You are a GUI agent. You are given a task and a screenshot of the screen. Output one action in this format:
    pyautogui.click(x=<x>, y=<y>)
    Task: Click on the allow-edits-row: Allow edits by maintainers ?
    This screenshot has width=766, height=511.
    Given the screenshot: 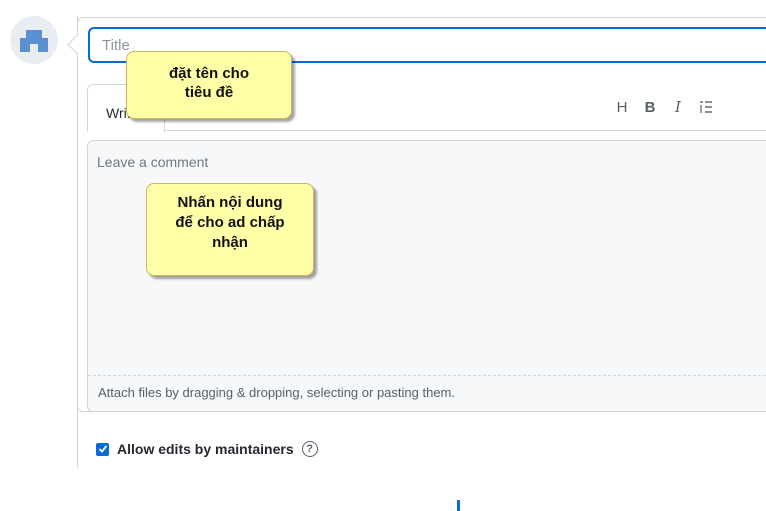 What is the action you would take?
    pyautogui.click(x=207, y=449)
    